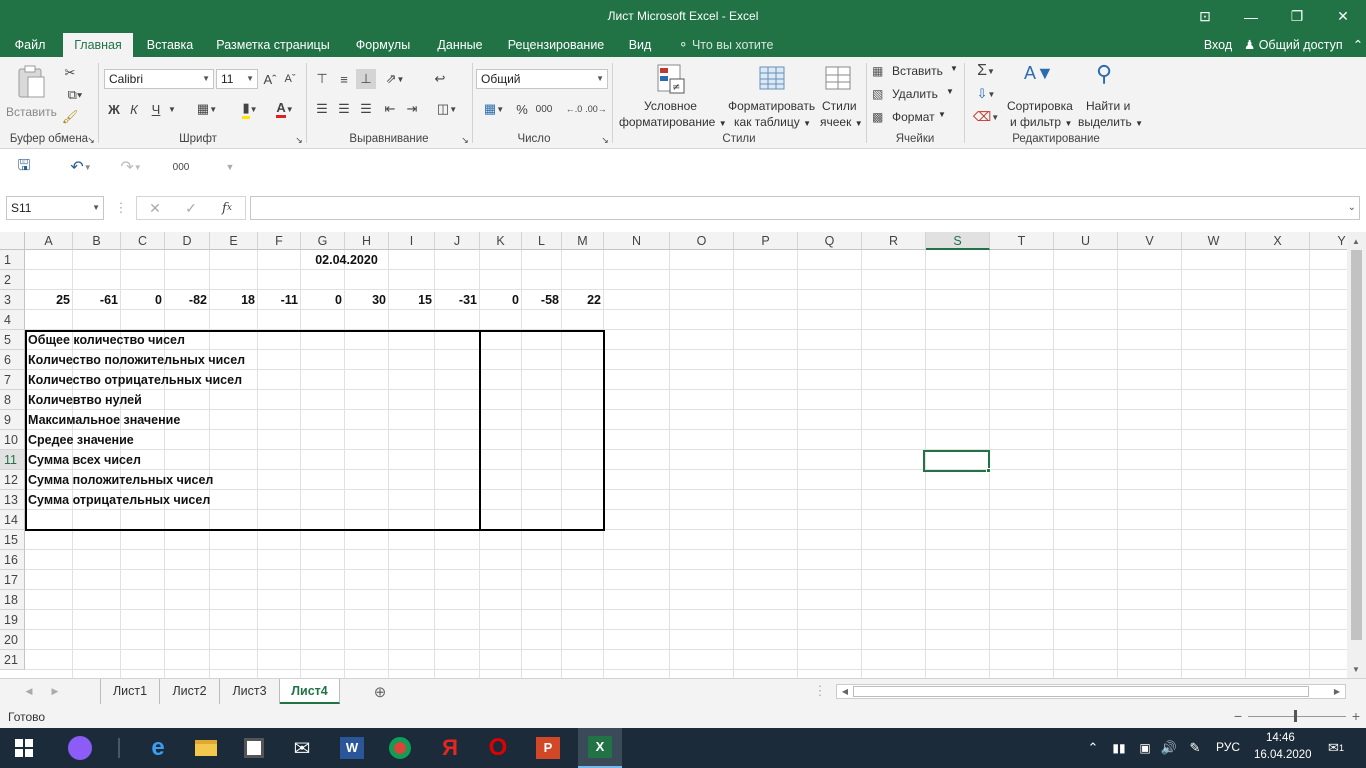 Image resolution: width=1366 pixels, height=768 pixels. Describe the element at coordinates (544, 109) in the screenshot. I see `thousands-button: 000` at that location.